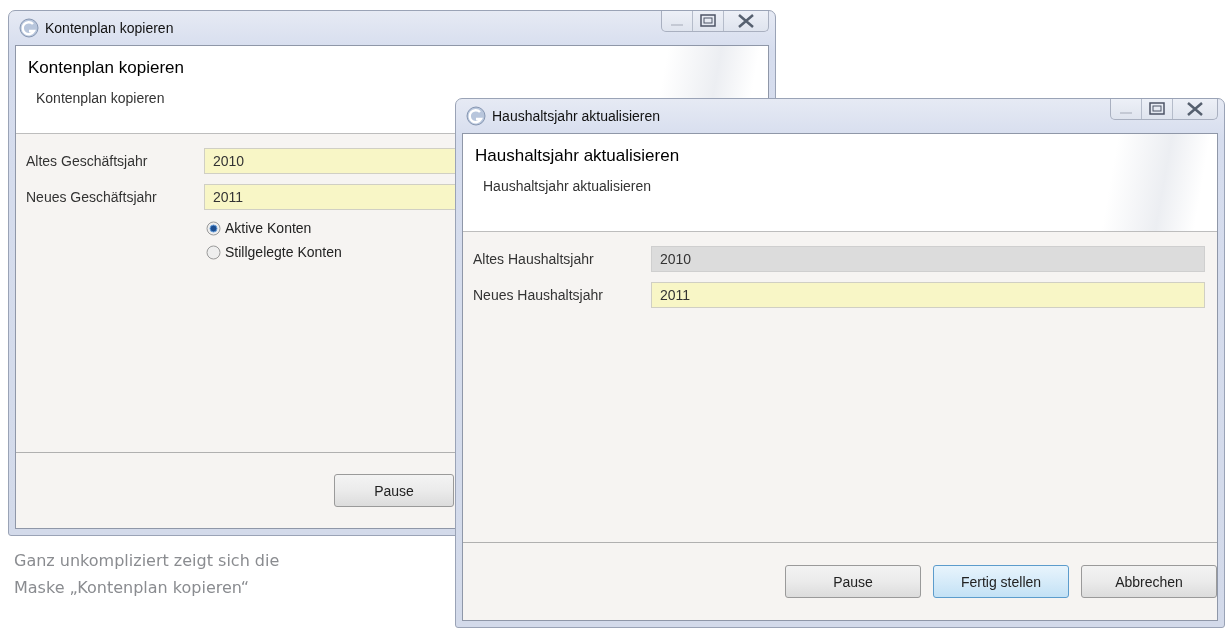  Describe the element at coordinates (92, 197) in the screenshot. I see `field-label: Neues Geschäftsjahr` at that location.